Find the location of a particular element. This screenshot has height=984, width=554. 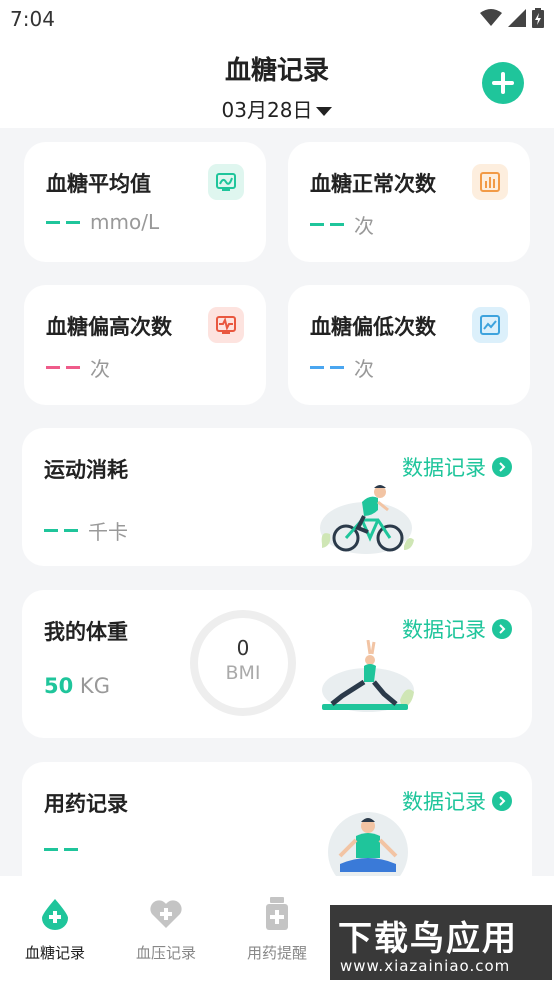

tab-blood-sugar: 血糖记录 is located at coordinates (55, 930).